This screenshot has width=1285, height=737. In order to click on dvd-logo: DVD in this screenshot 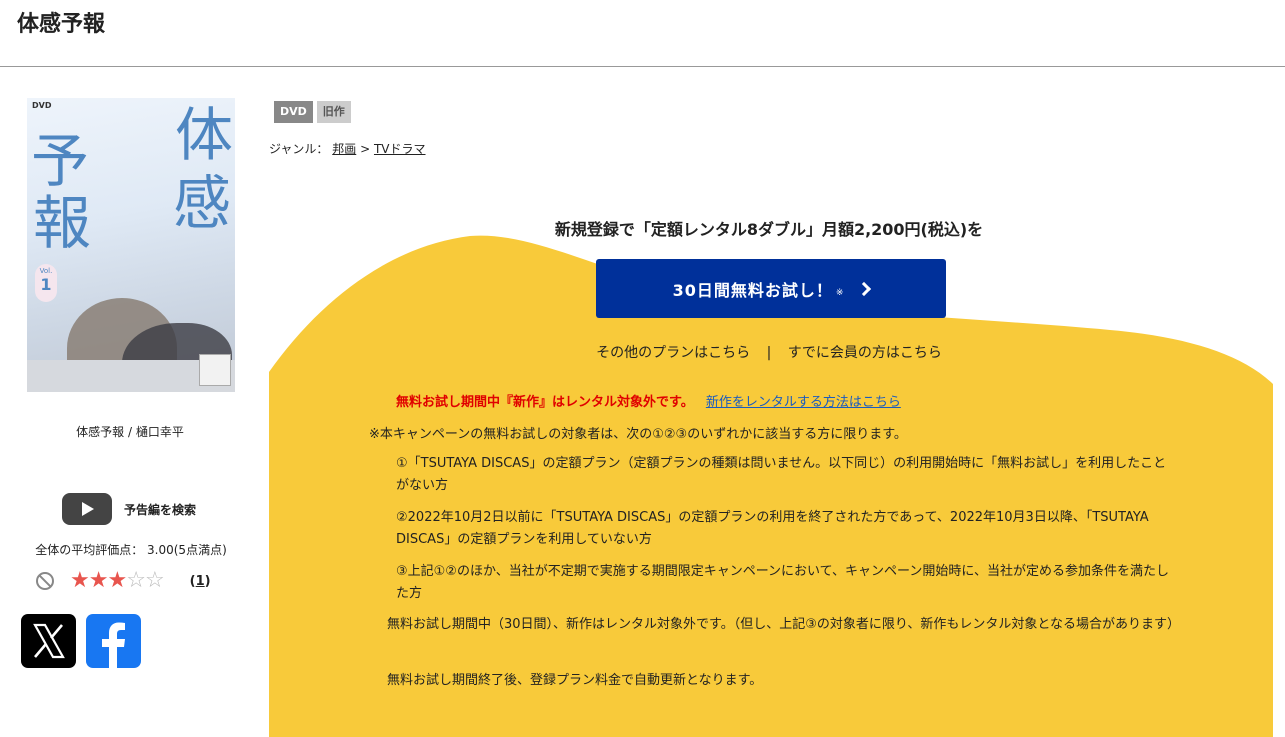, I will do `click(42, 105)`.